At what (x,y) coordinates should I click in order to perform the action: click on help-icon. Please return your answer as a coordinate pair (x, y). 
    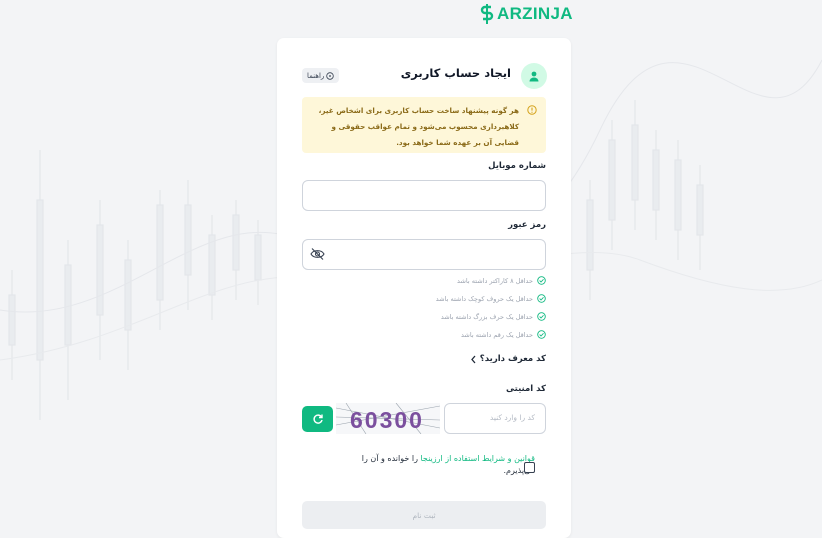
    Looking at the image, I should click on (330, 75).